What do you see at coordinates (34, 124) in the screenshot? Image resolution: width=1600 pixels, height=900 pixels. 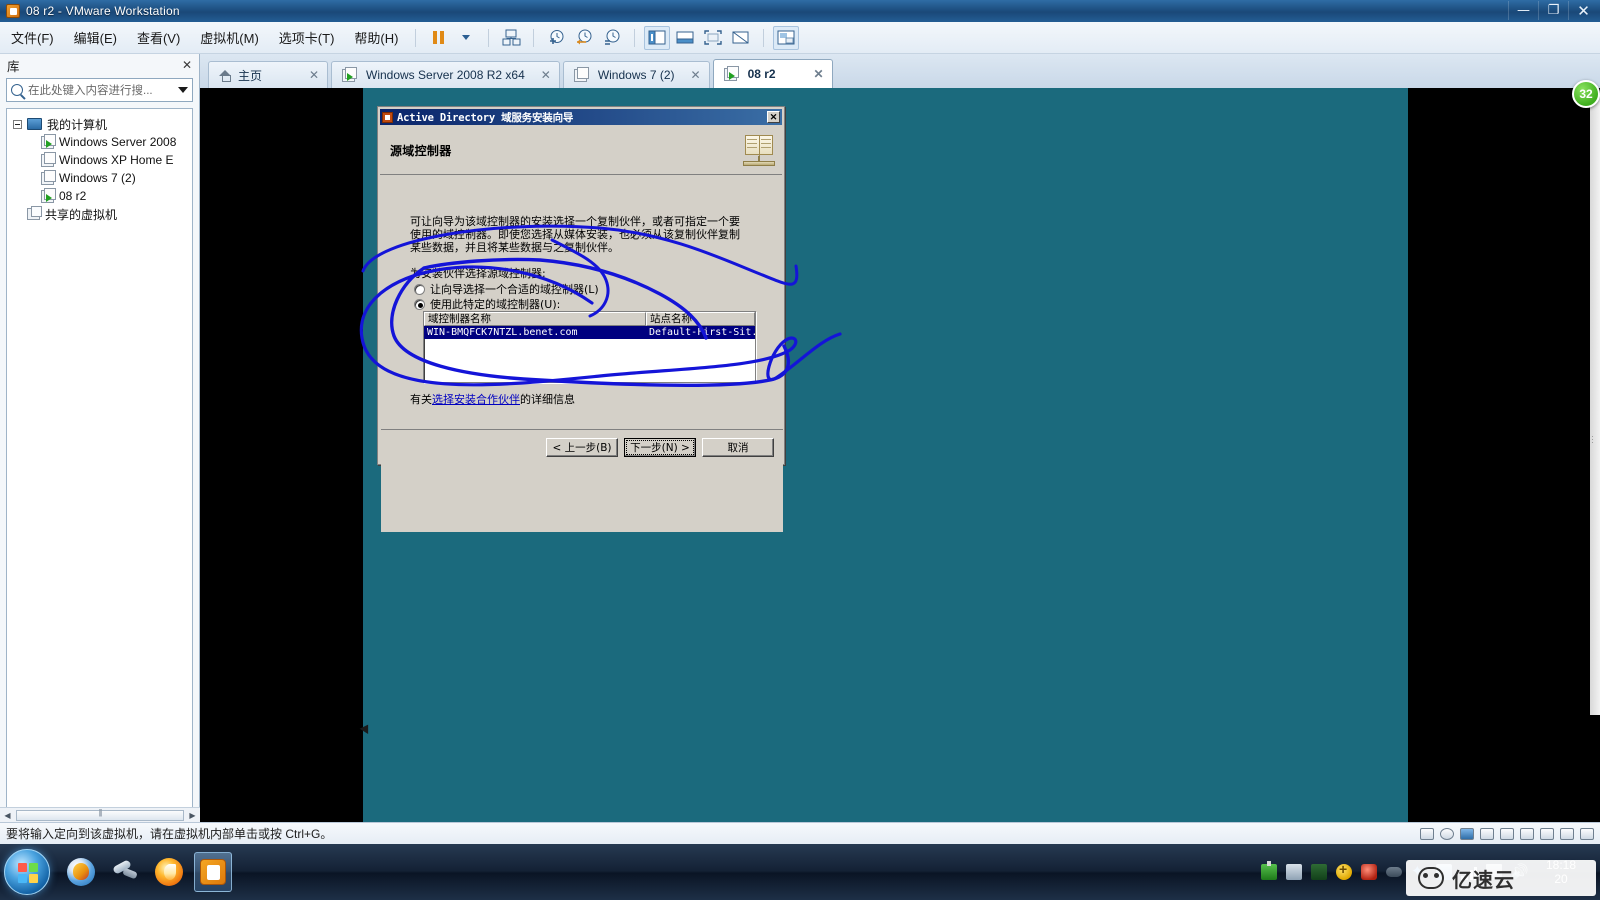 I see `my-computer-icon` at bounding box center [34, 124].